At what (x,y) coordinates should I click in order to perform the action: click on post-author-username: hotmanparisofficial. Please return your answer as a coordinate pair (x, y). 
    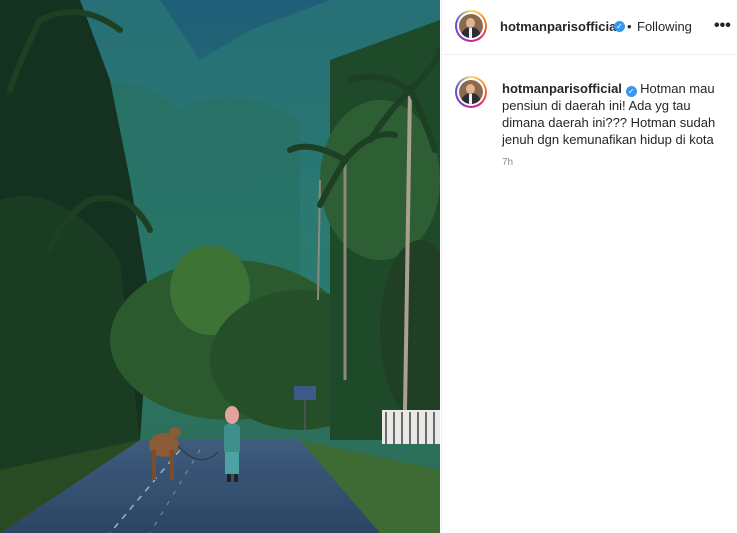
    Looking at the image, I should click on (560, 26).